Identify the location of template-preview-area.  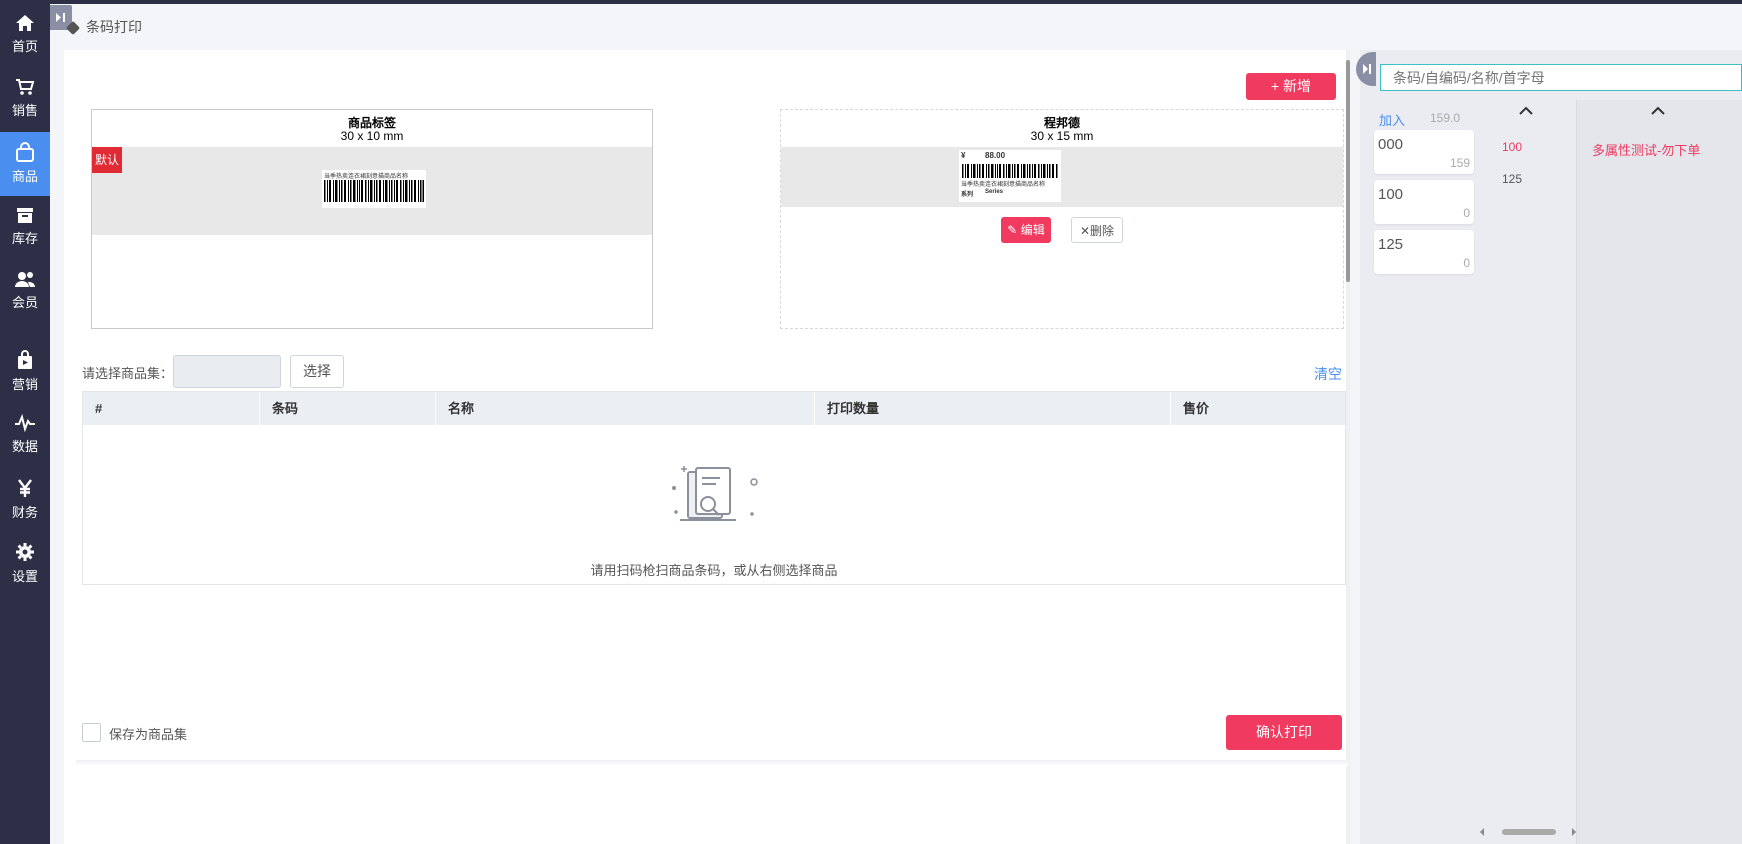
(1062, 177).